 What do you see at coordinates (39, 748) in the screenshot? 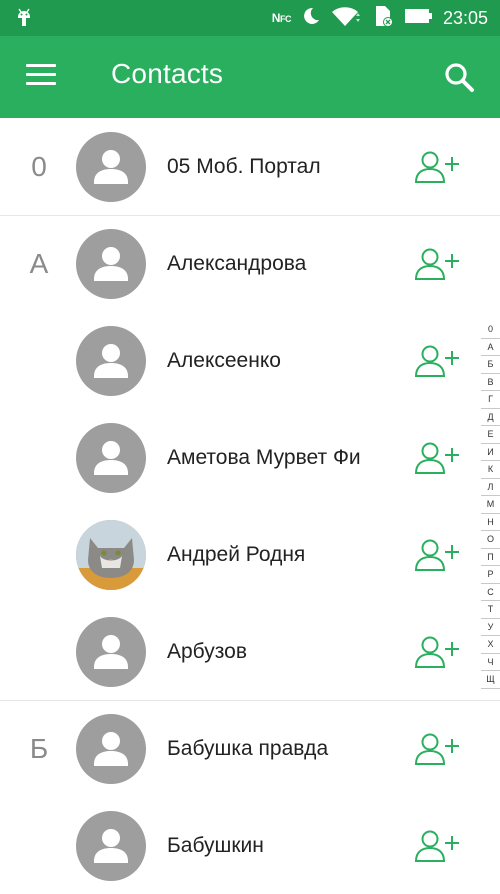
I see `section-letter: Б` at bounding box center [39, 748].